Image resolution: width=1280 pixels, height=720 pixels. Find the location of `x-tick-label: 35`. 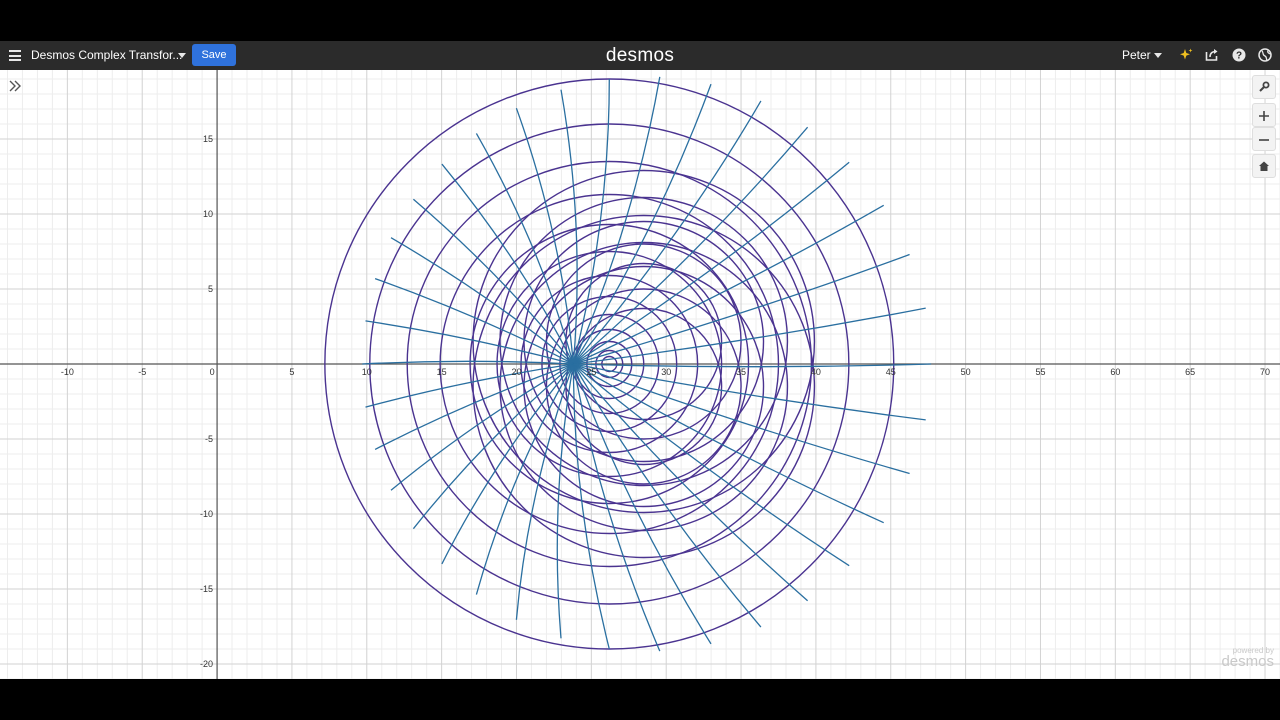

x-tick-label: 35 is located at coordinates (741, 372).